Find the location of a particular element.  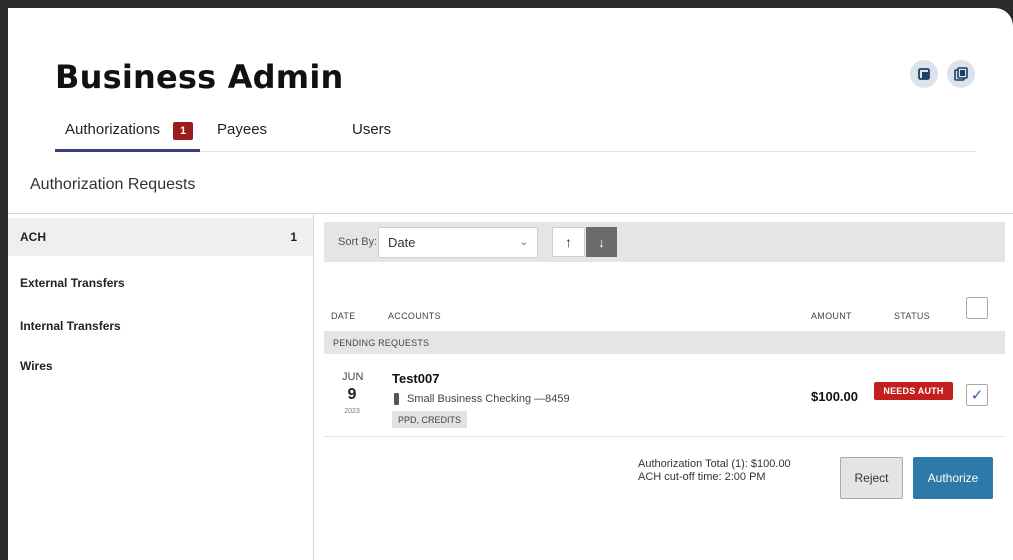

sidebar-item-label: External Transfers is located at coordinates (72, 283).